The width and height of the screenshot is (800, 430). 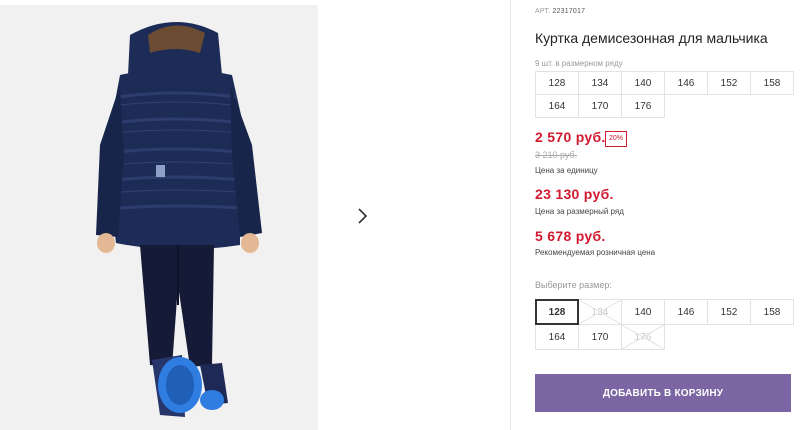 What do you see at coordinates (556, 155) in the screenshot?
I see `old-price: 3 210 руб.` at bounding box center [556, 155].